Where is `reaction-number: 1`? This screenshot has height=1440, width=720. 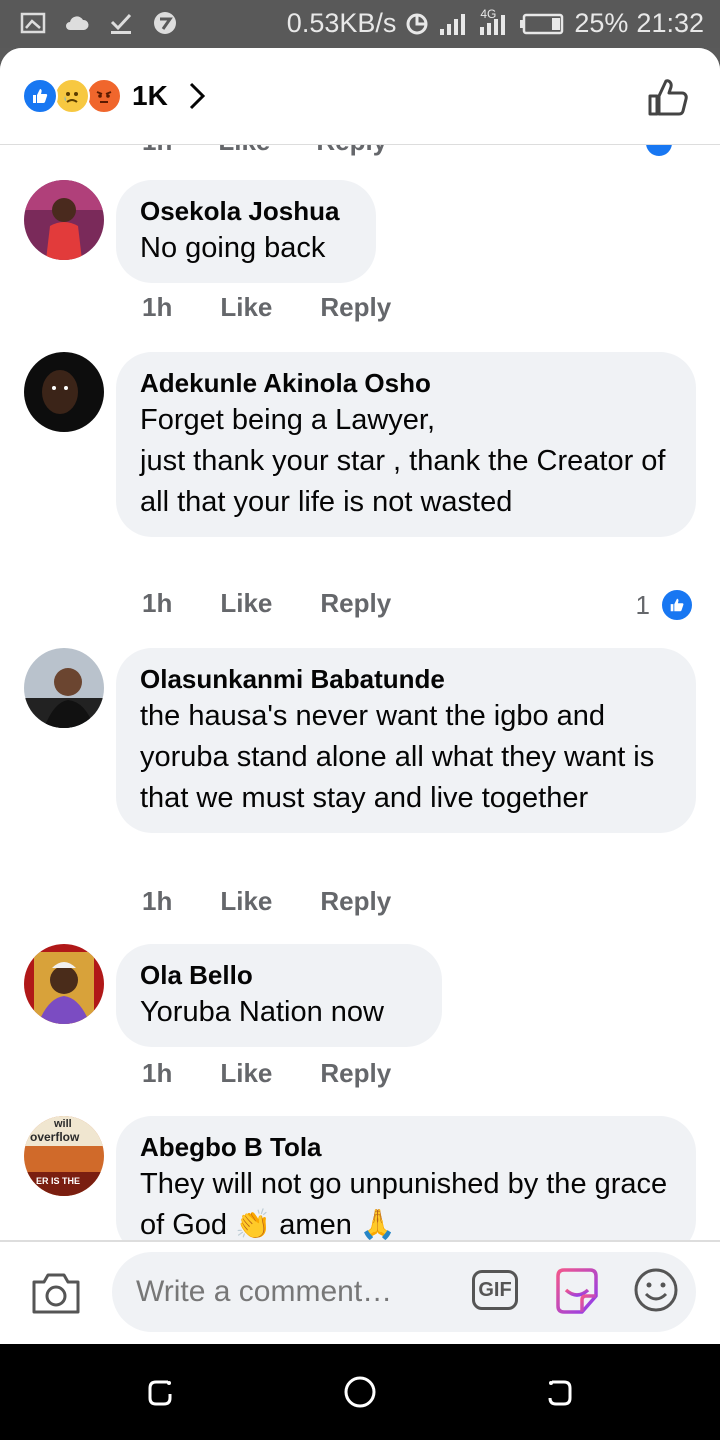
reaction-number: 1 is located at coordinates (642, 604).